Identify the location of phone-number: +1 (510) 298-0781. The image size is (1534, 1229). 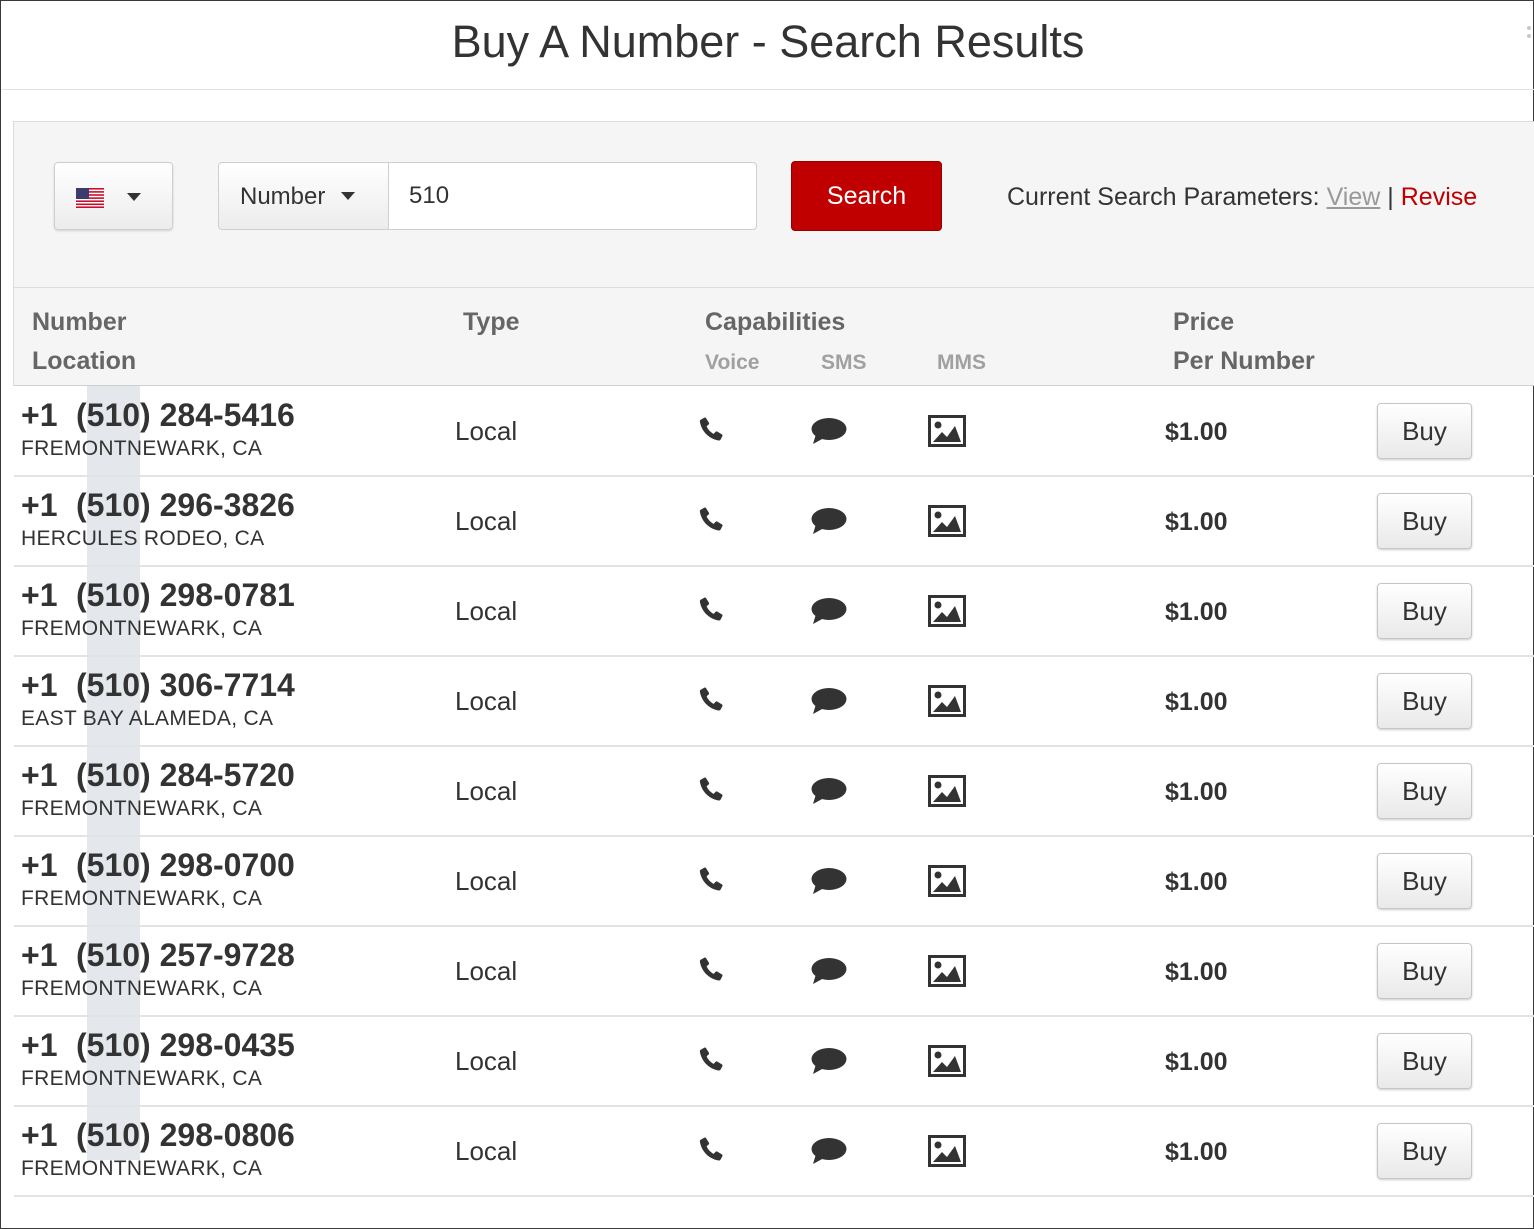
(158, 595).